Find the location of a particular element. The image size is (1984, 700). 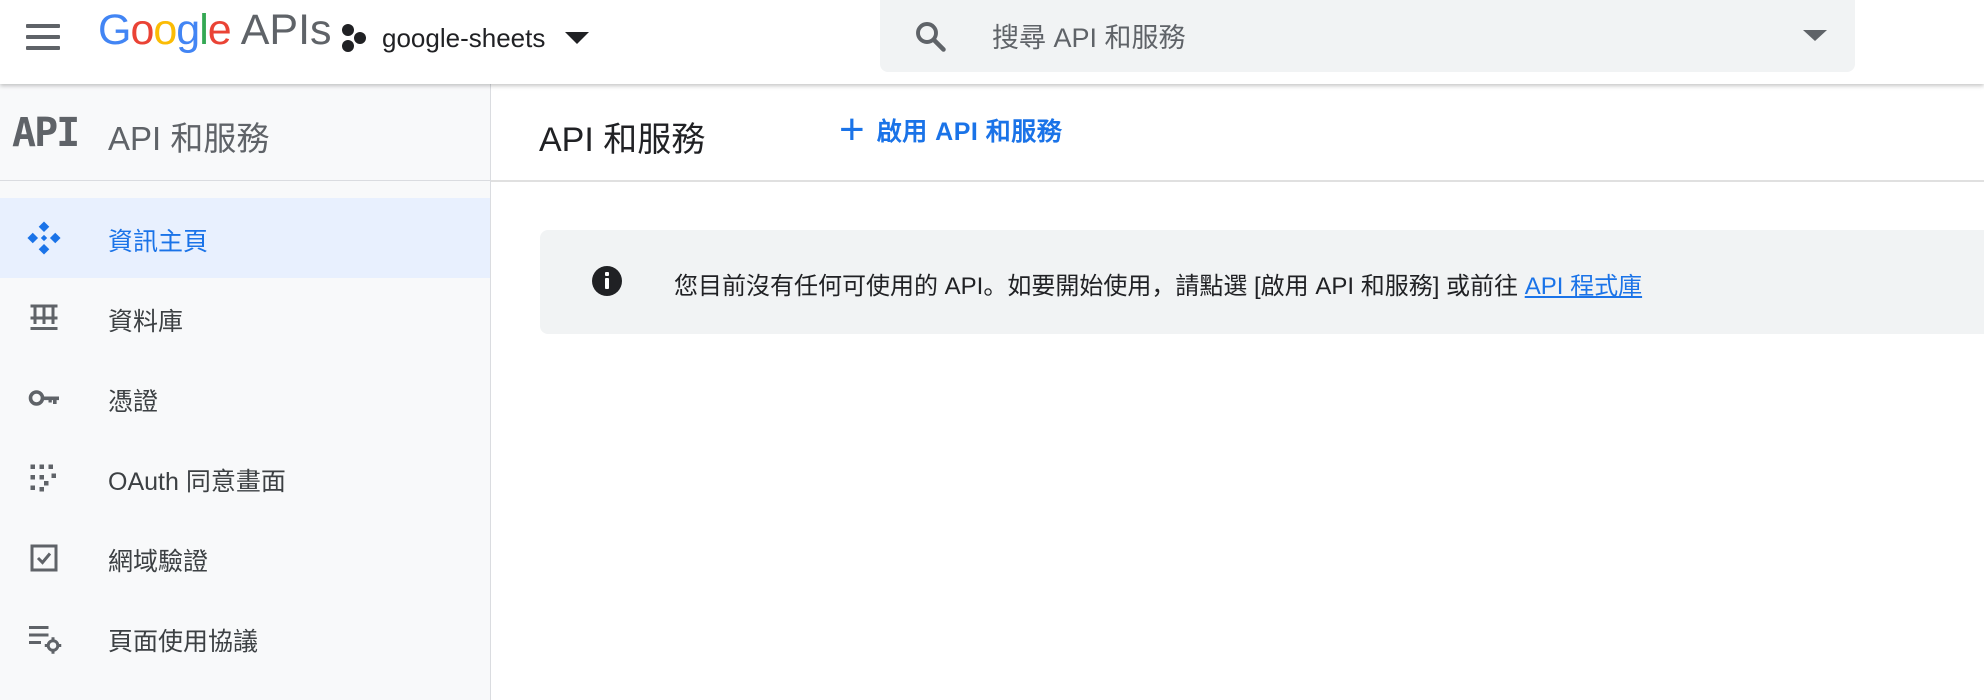

checkbox-icon is located at coordinates (44, 558).